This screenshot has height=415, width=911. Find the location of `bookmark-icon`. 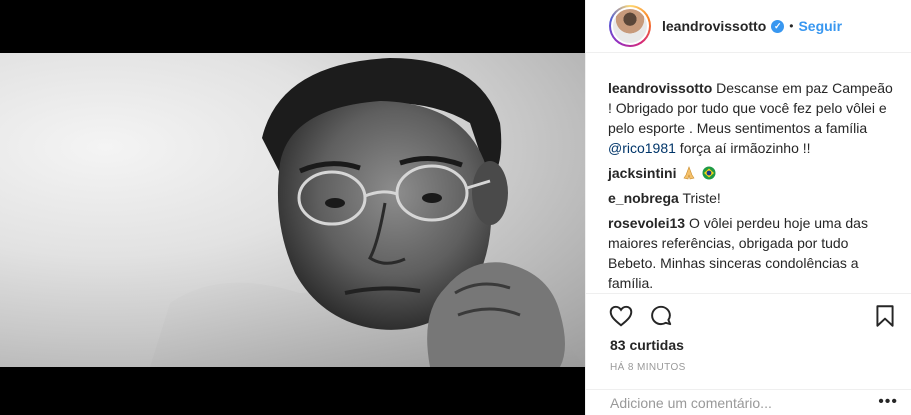

bookmark-icon is located at coordinates (885, 316).